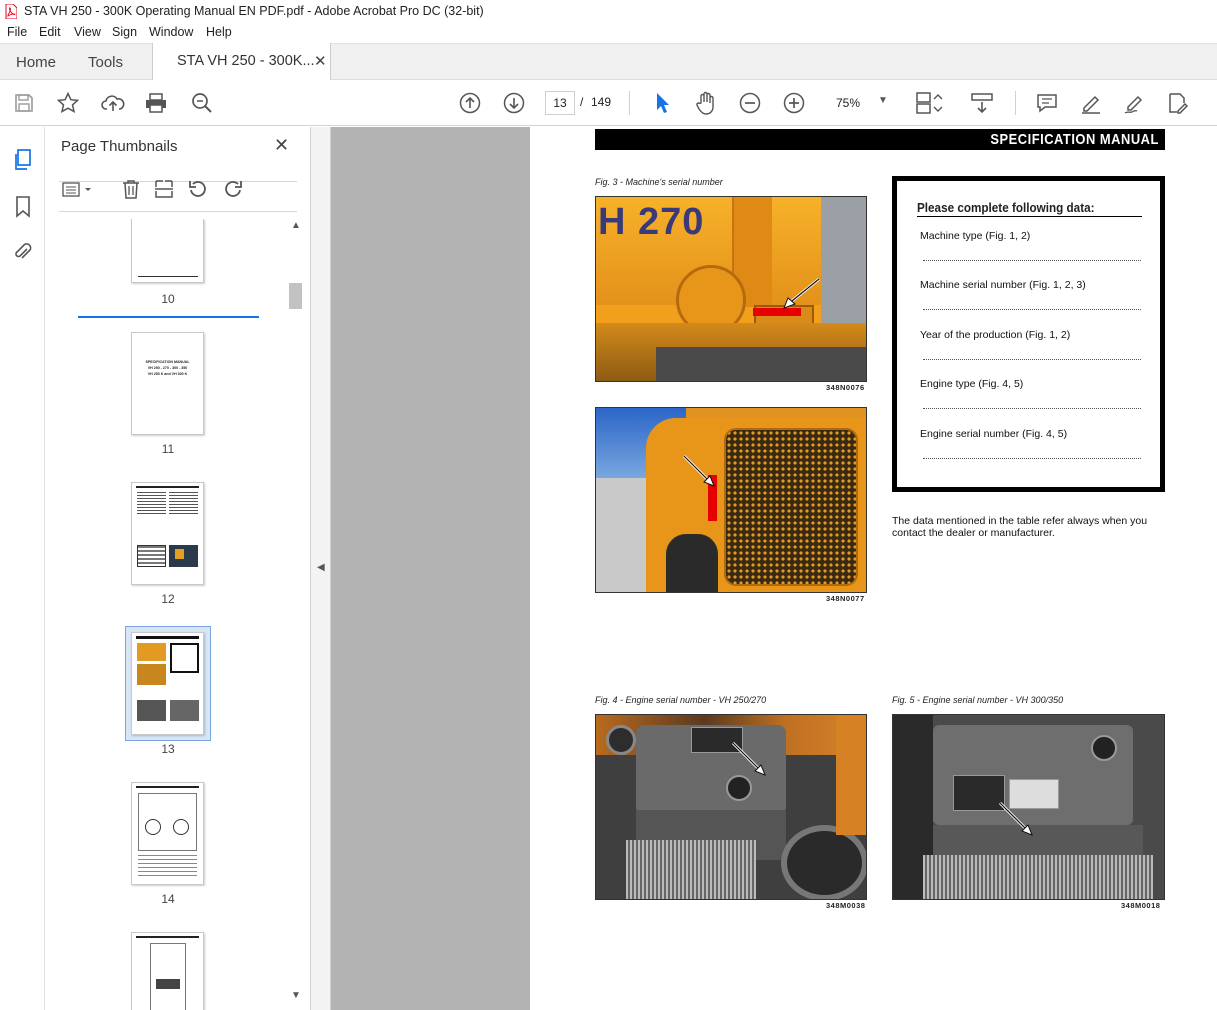 The width and height of the screenshot is (1217, 1010). What do you see at coordinates (662, 103) in the screenshot?
I see `select-cursor-icon` at bounding box center [662, 103].